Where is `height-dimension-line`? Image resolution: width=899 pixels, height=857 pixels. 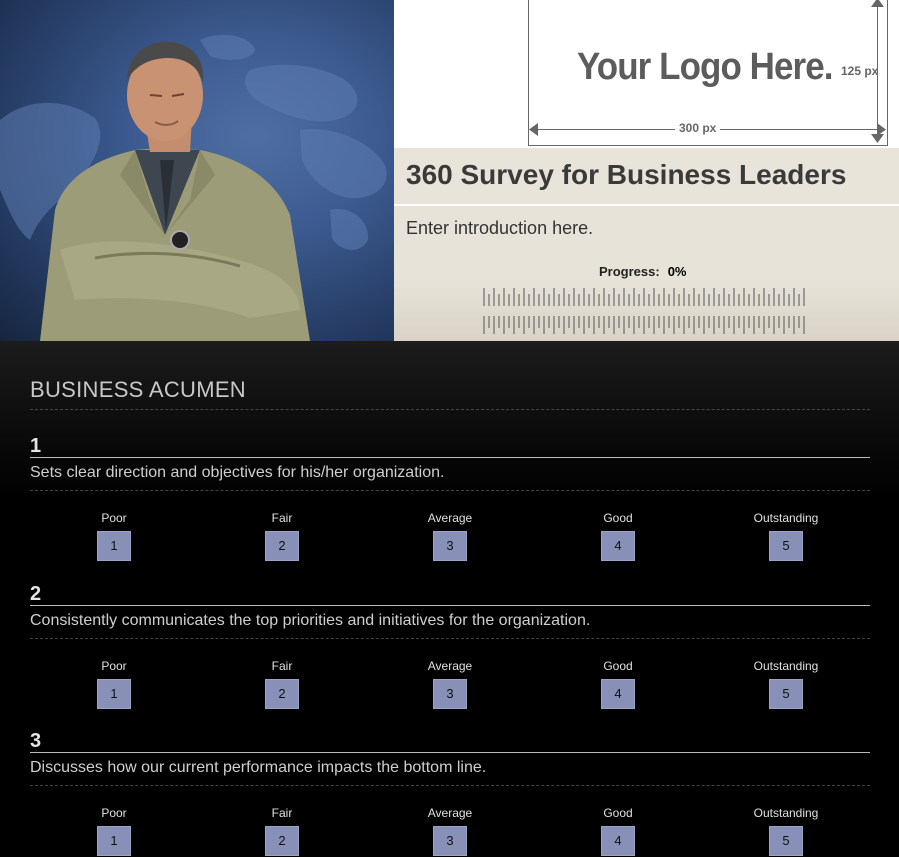 height-dimension-line is located at coordinates (877, 71).